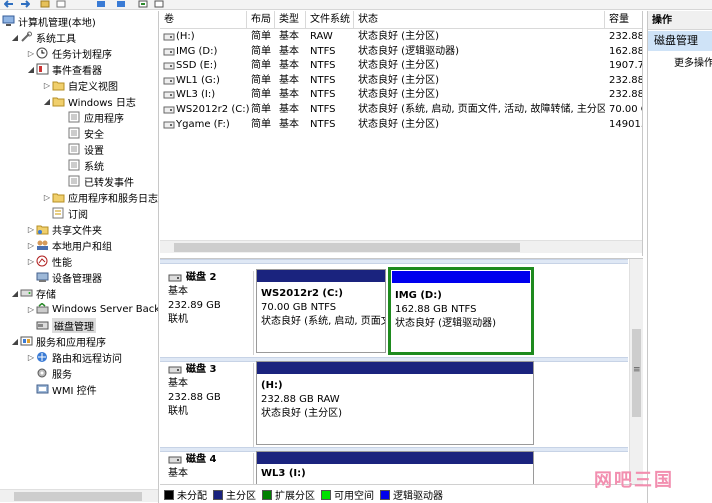 The image size is (712, 503). I want to click on tree-item-routing-remote-access: ▷ 路由和远程访问, so click(74, 357).